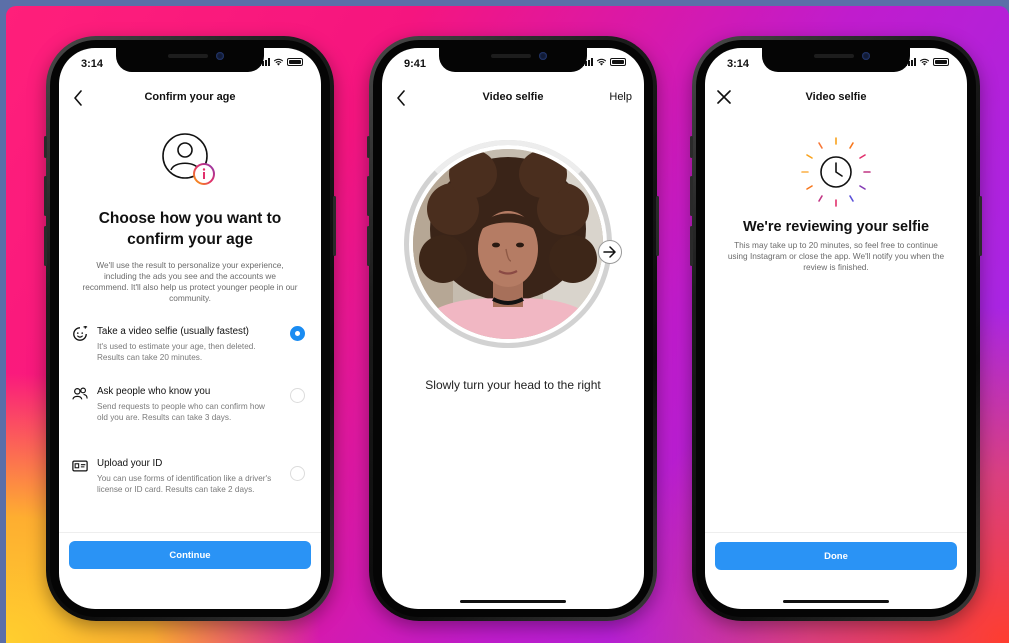  I want to click on option-title: Take a video selfie (usually fastest), so click(173, 331).